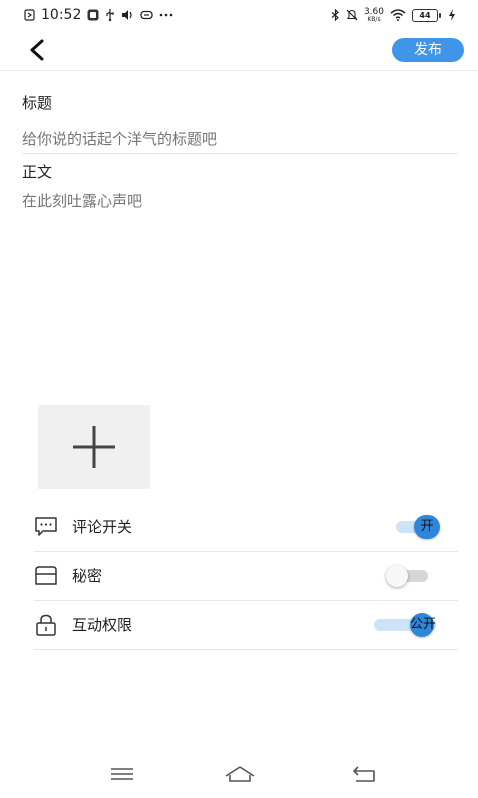  I want to click on title-divider, so click(240, 153).